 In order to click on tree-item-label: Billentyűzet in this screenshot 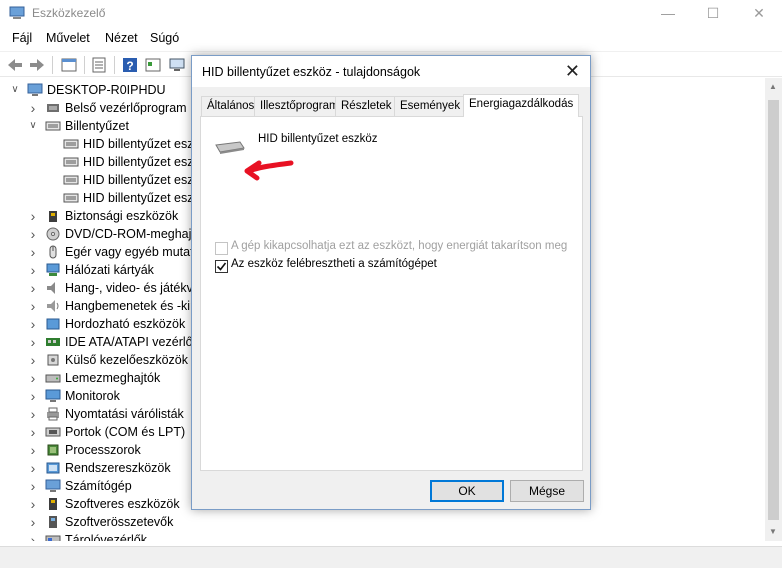, I will do `click(97, 126)`.